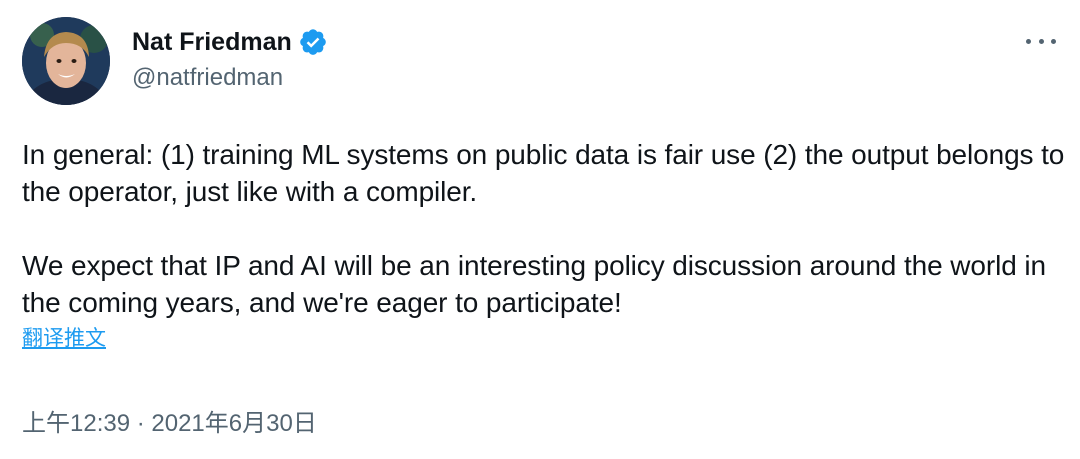 Image resolution: width=1080 pixels, height=459 pixels. Describe the element at coordinates (64, 339) in the screenshot. I see `translate-tweet-link: 翻译推文` at that location.